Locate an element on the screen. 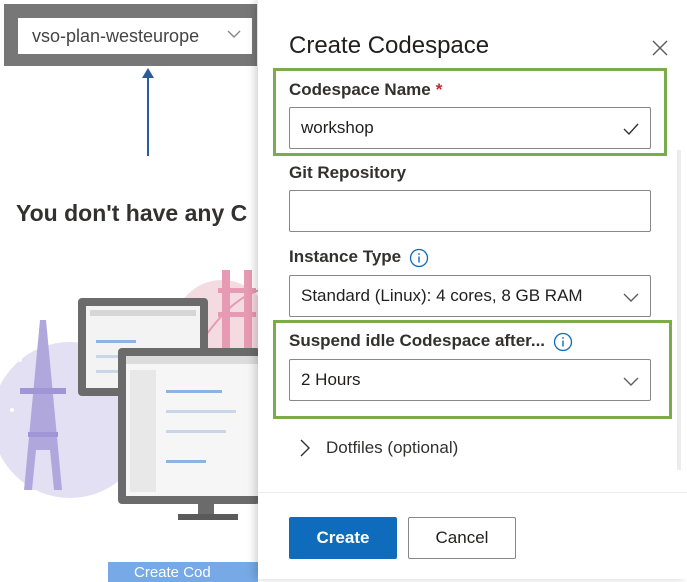 The image size is (687, 582). dotfiles-label: Dotfiles (optional) is located at coordinates (392, 447).